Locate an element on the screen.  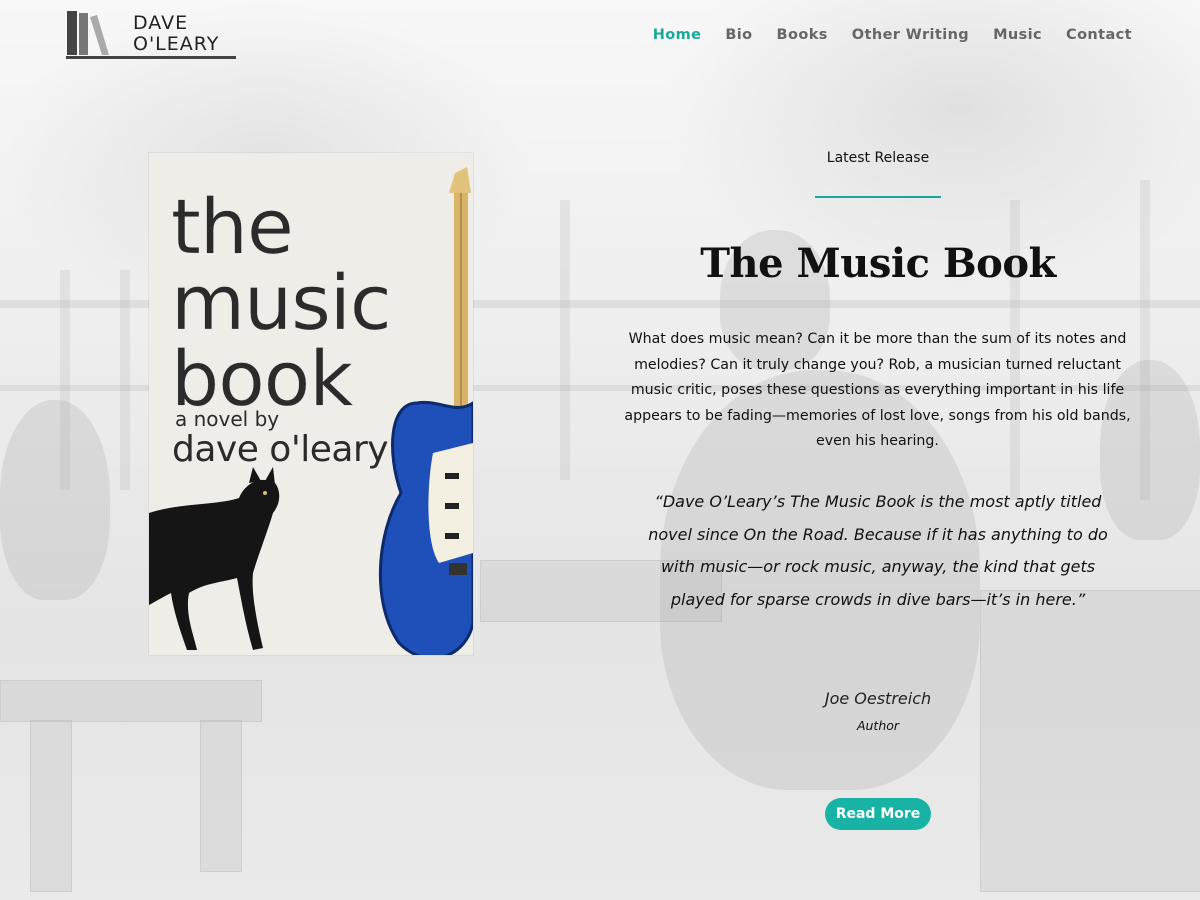
cover-title-line: music is located at coordinates (281, 302).